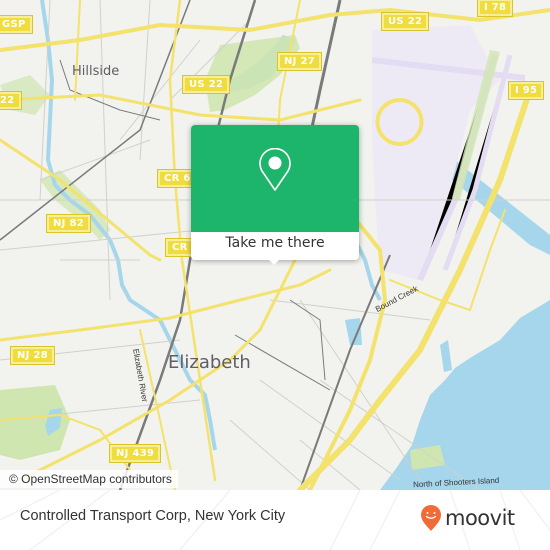 The width and height of the screenshot is (550, 550). I want to click on take-me-there-button: Take me there, so click(275, 246).